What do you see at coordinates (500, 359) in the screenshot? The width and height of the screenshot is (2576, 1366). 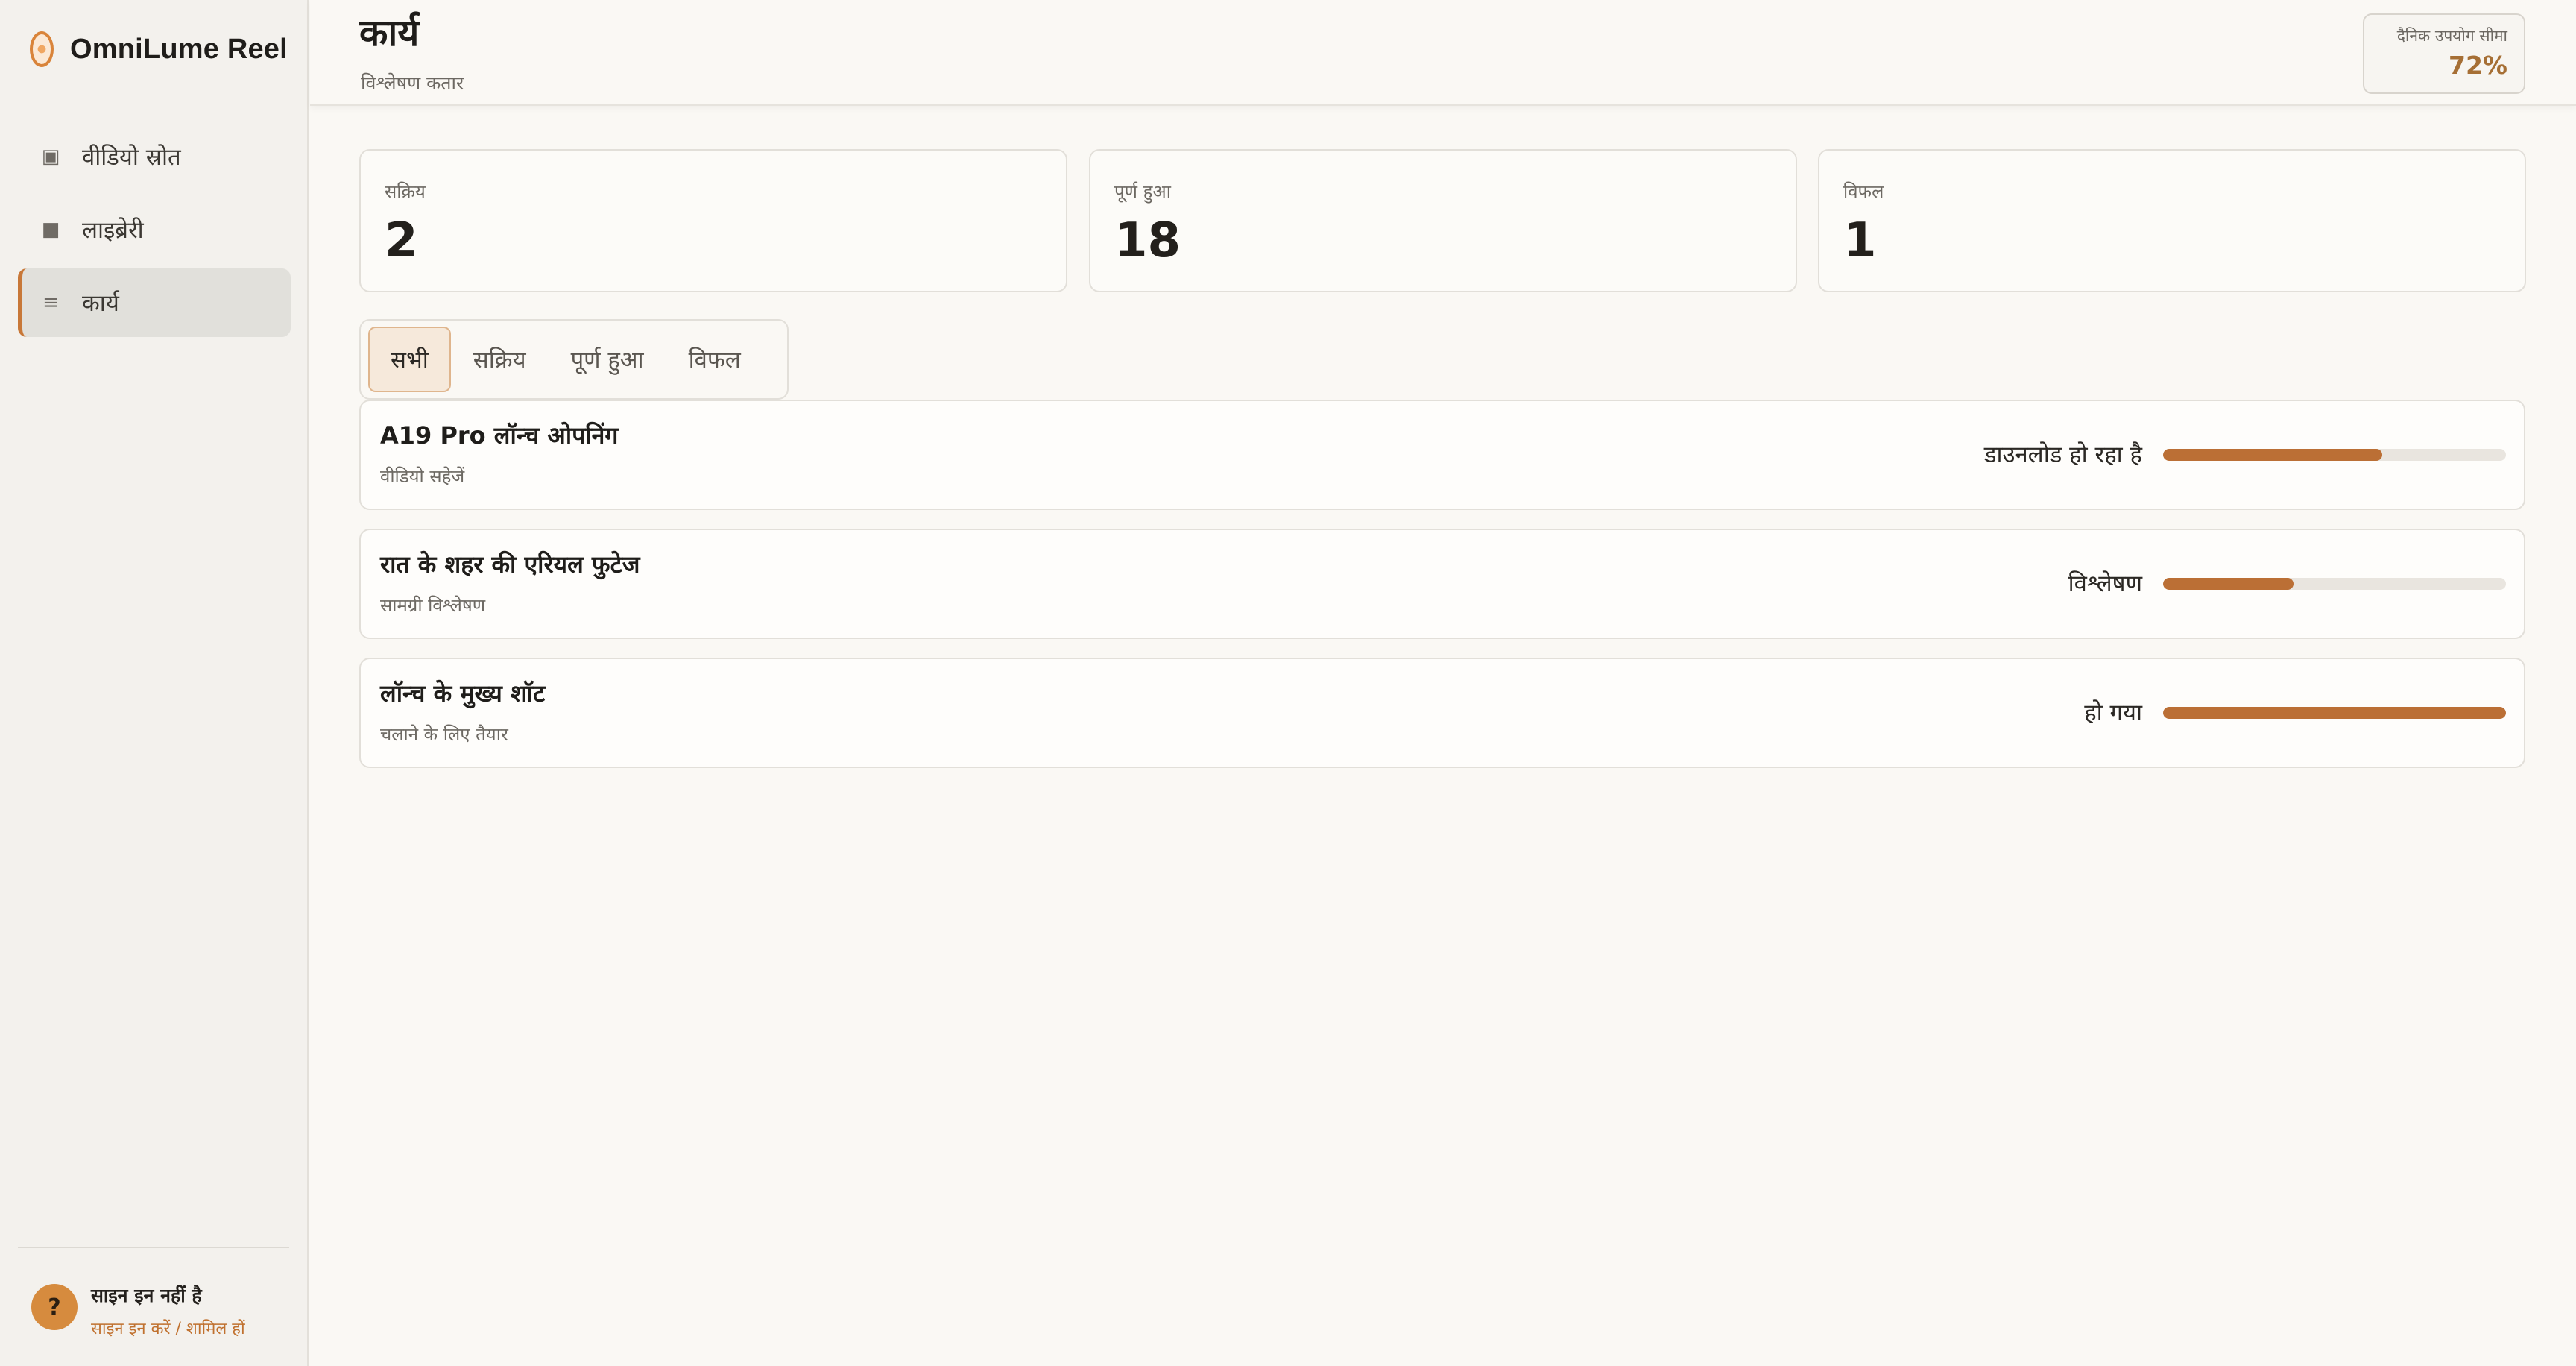 I see `tab-active: सक्रिय` at bounding box center [500, 359].